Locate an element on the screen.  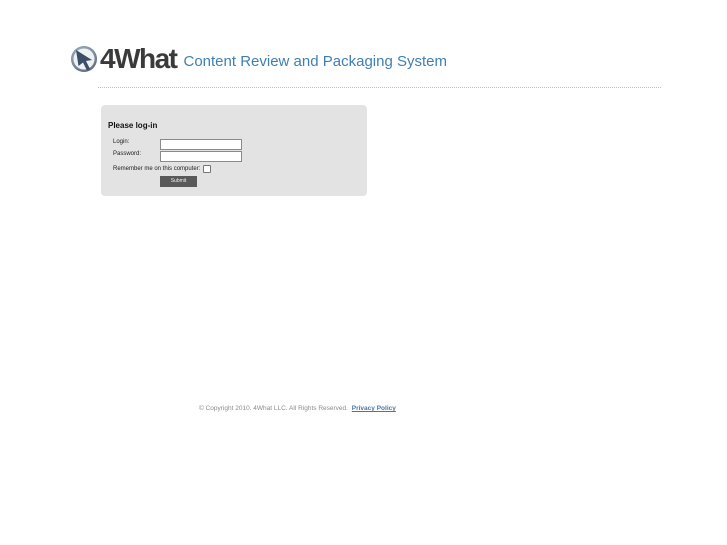
password-label: Password: is located at coordinates (127, 154).